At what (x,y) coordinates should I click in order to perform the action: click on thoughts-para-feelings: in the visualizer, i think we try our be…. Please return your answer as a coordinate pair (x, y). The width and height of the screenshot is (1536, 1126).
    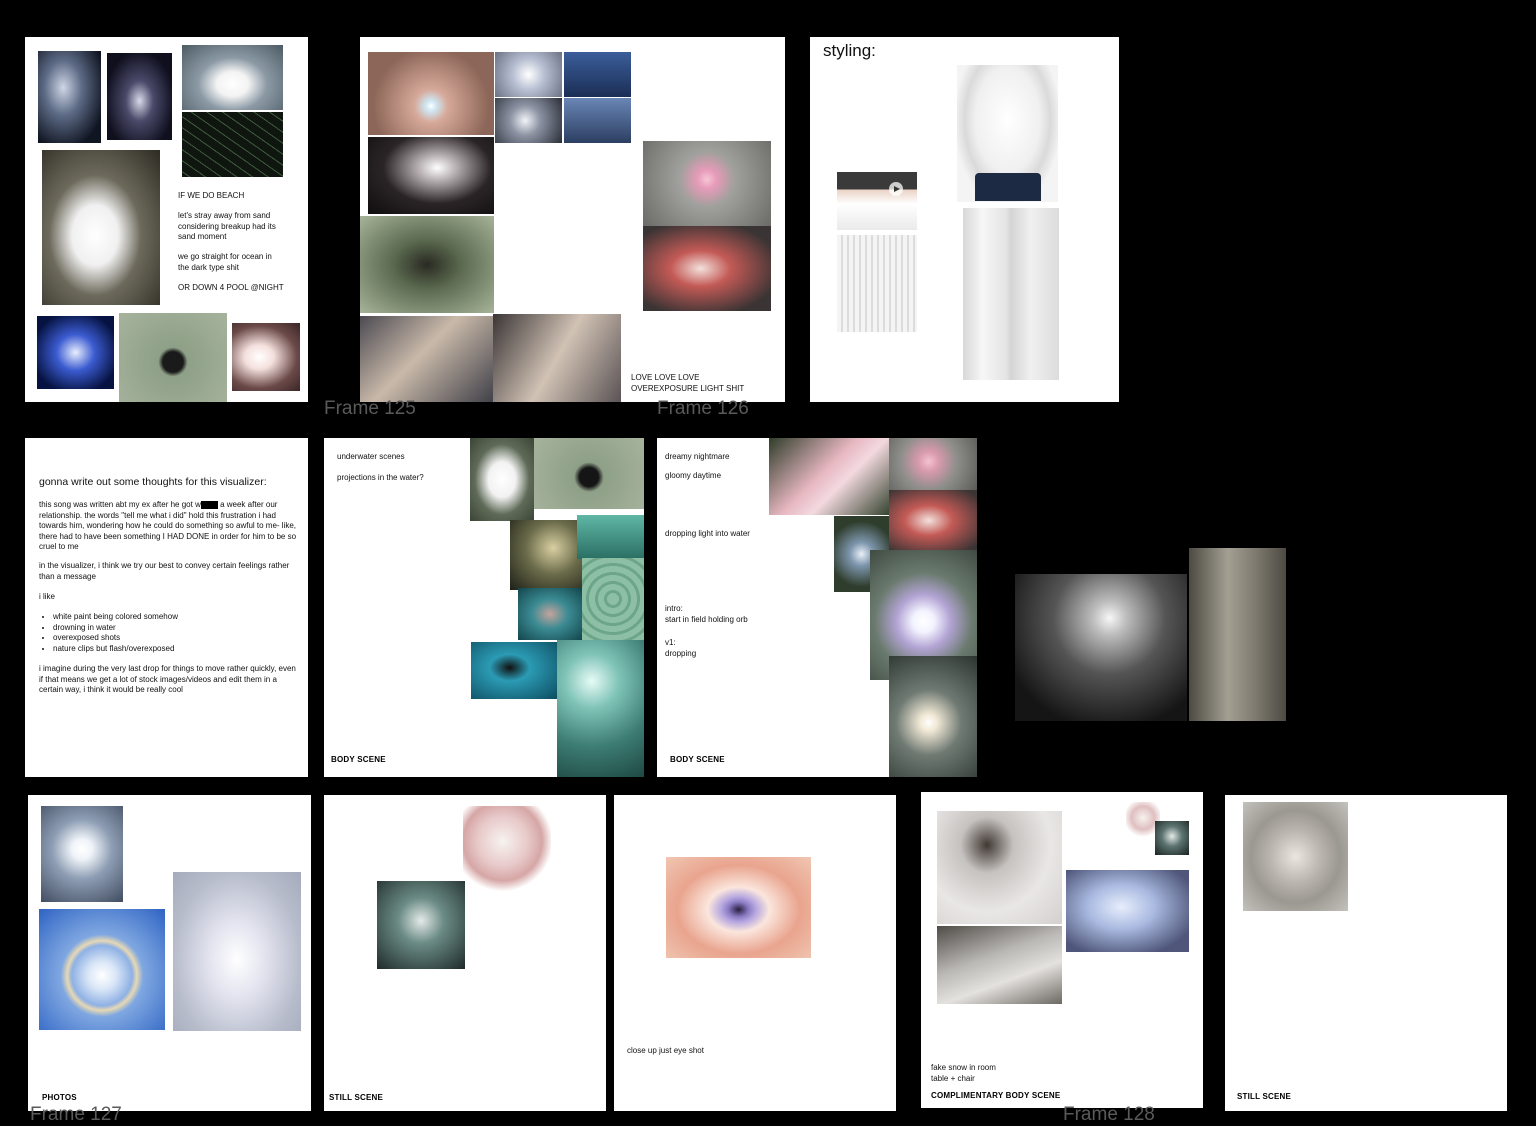
    Looking at the image, I should click on (164, 571).